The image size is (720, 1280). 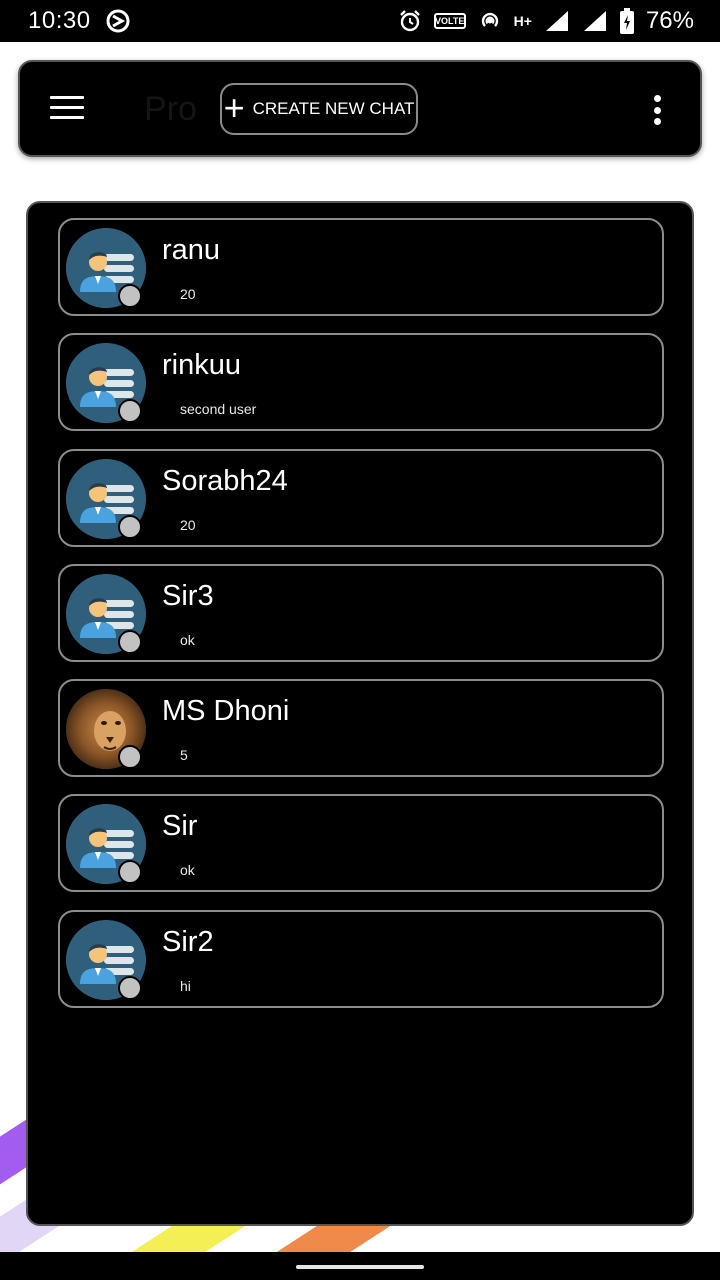 What do you see at coordinates (361, 843) in the screenshot?
I see `chat-list-item-6: Sir ok` at bounding box center [361, 843].